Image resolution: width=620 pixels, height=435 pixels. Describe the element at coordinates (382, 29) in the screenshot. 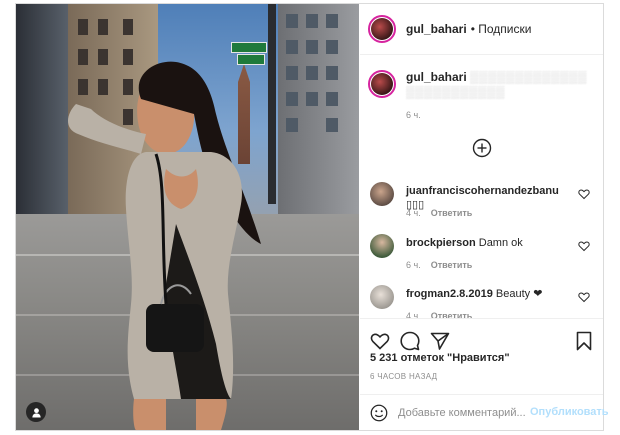

I see `author-avatar` at that location.